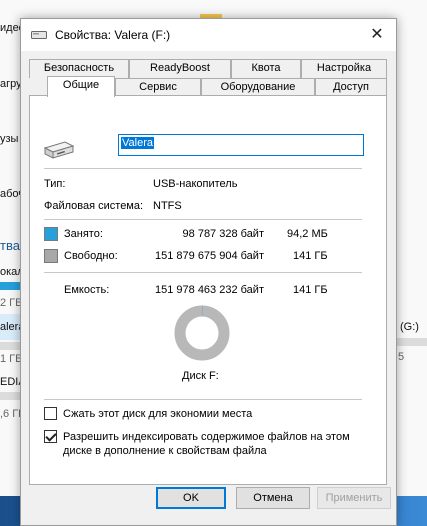 Image resolution: width=427 pixels, height=526 pixels. Describe the element at coordinates (9, 139) in the screenshot. I see `bg-text: узы` at that location.